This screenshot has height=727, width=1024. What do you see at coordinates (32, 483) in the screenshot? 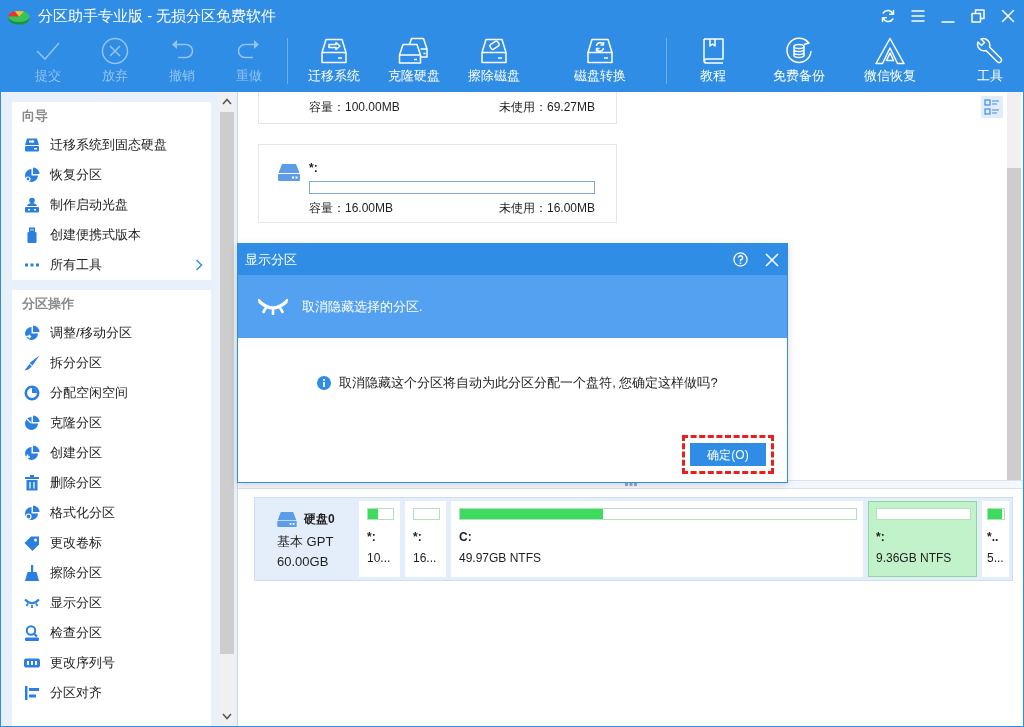
I see `trash-icon` at bounding box center [32, 483].